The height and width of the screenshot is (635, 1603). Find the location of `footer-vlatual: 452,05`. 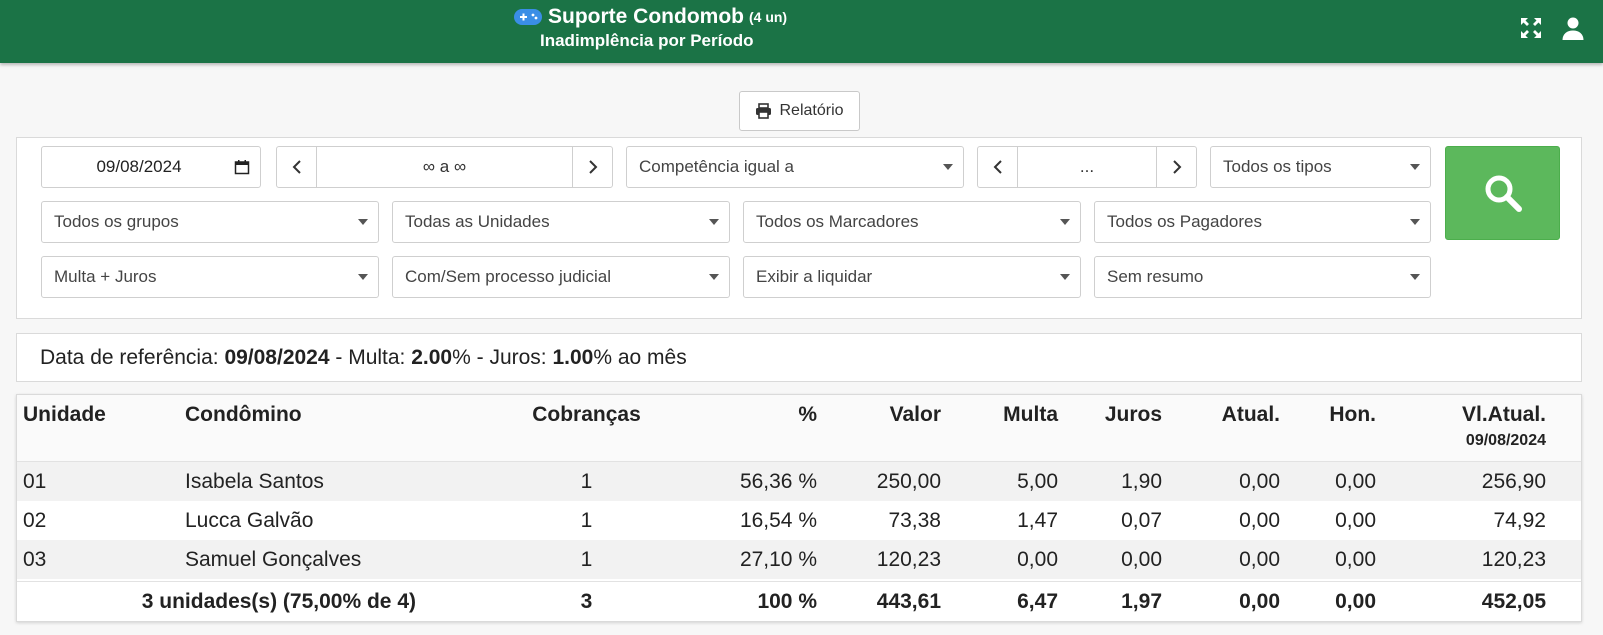

footer-vlatual: 452,05 is located at coordinates (1513, 601).